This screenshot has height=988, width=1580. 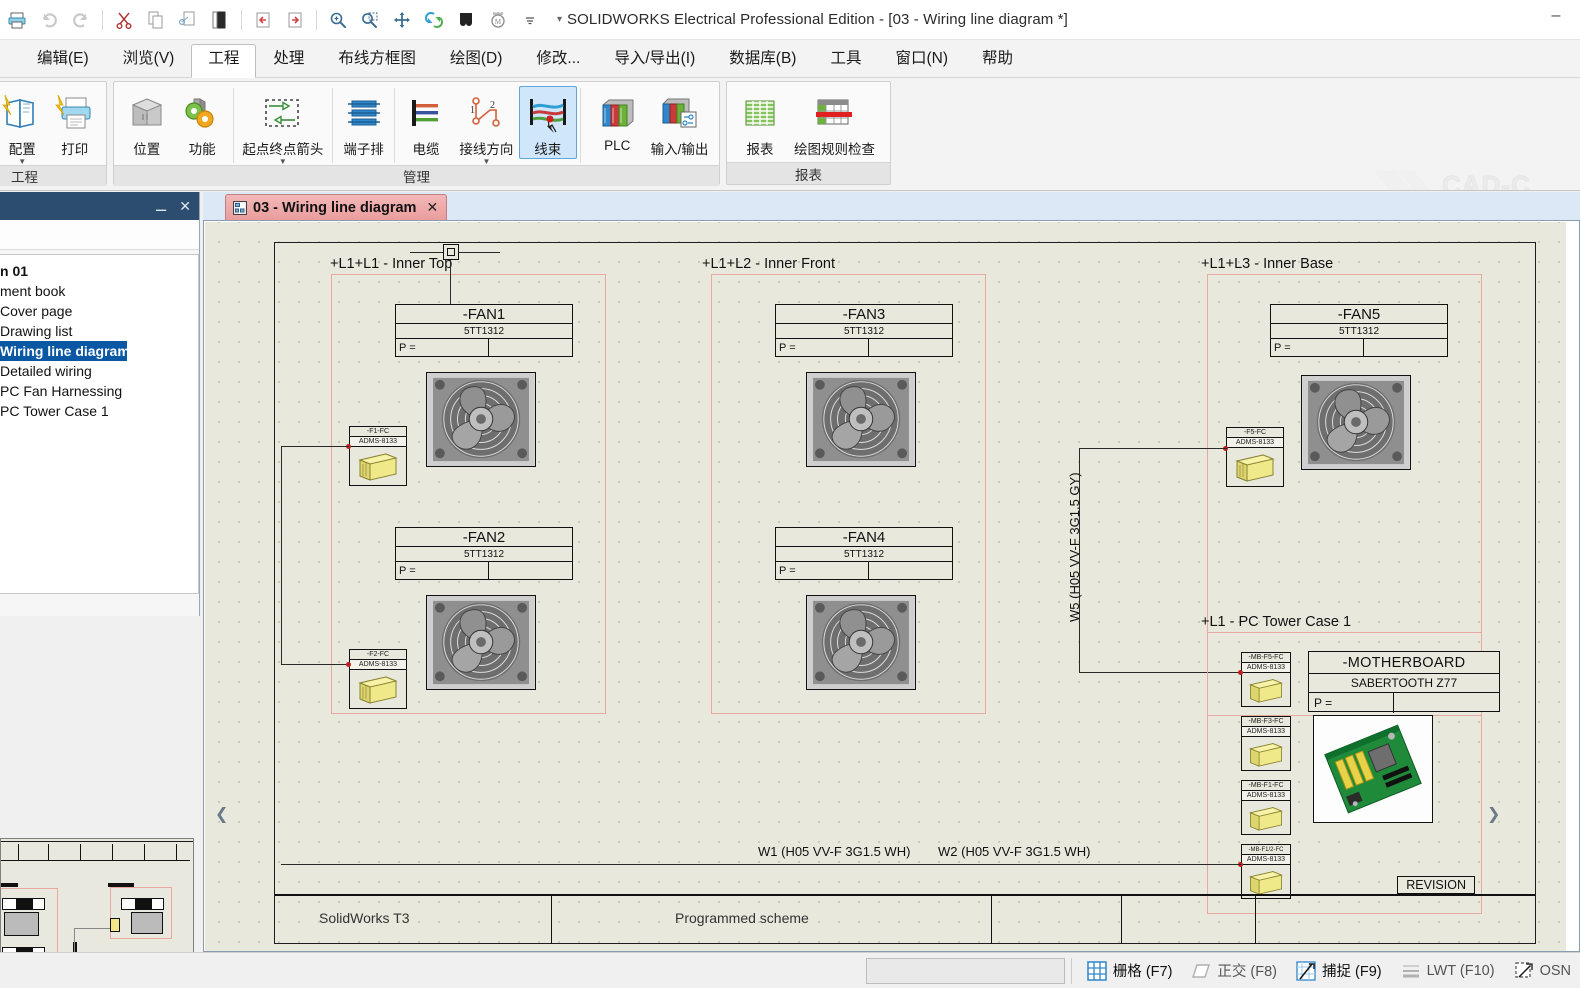 I want to click on status-button-grid: 栅格 (F7), so click(x=1129, y=971).